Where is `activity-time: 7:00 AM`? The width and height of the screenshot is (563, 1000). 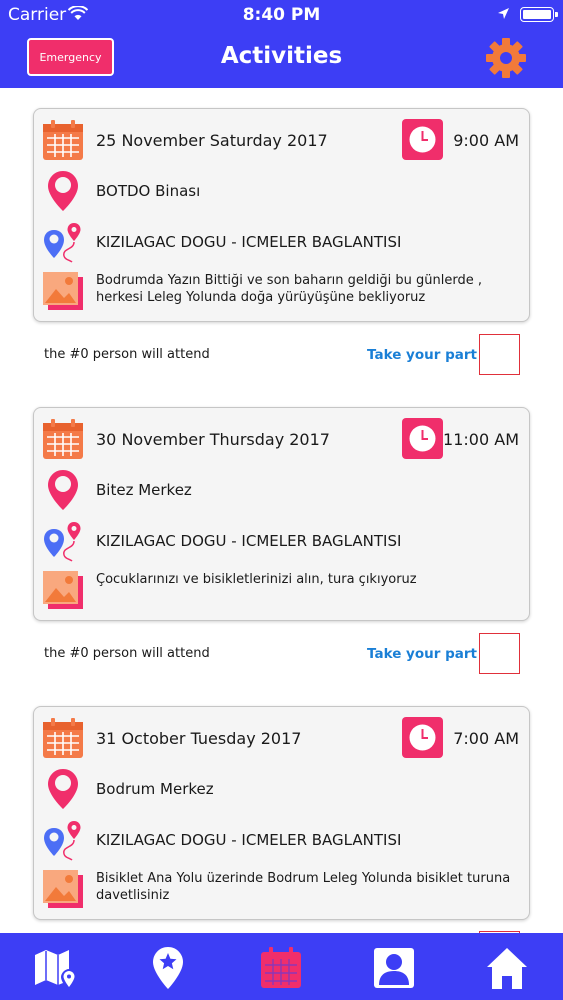 activity-time: 7:00 AM is located at coordinates (486, 738).